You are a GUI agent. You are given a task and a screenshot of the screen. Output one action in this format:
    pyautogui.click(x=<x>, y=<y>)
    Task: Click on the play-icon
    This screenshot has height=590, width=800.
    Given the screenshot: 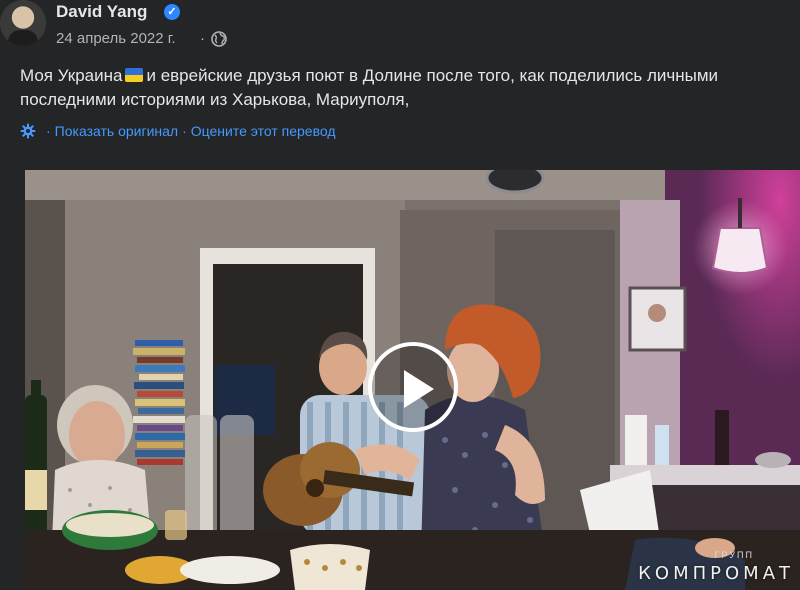 What is the action you would take?
    pyautogui.click(x=419, y=389)
    